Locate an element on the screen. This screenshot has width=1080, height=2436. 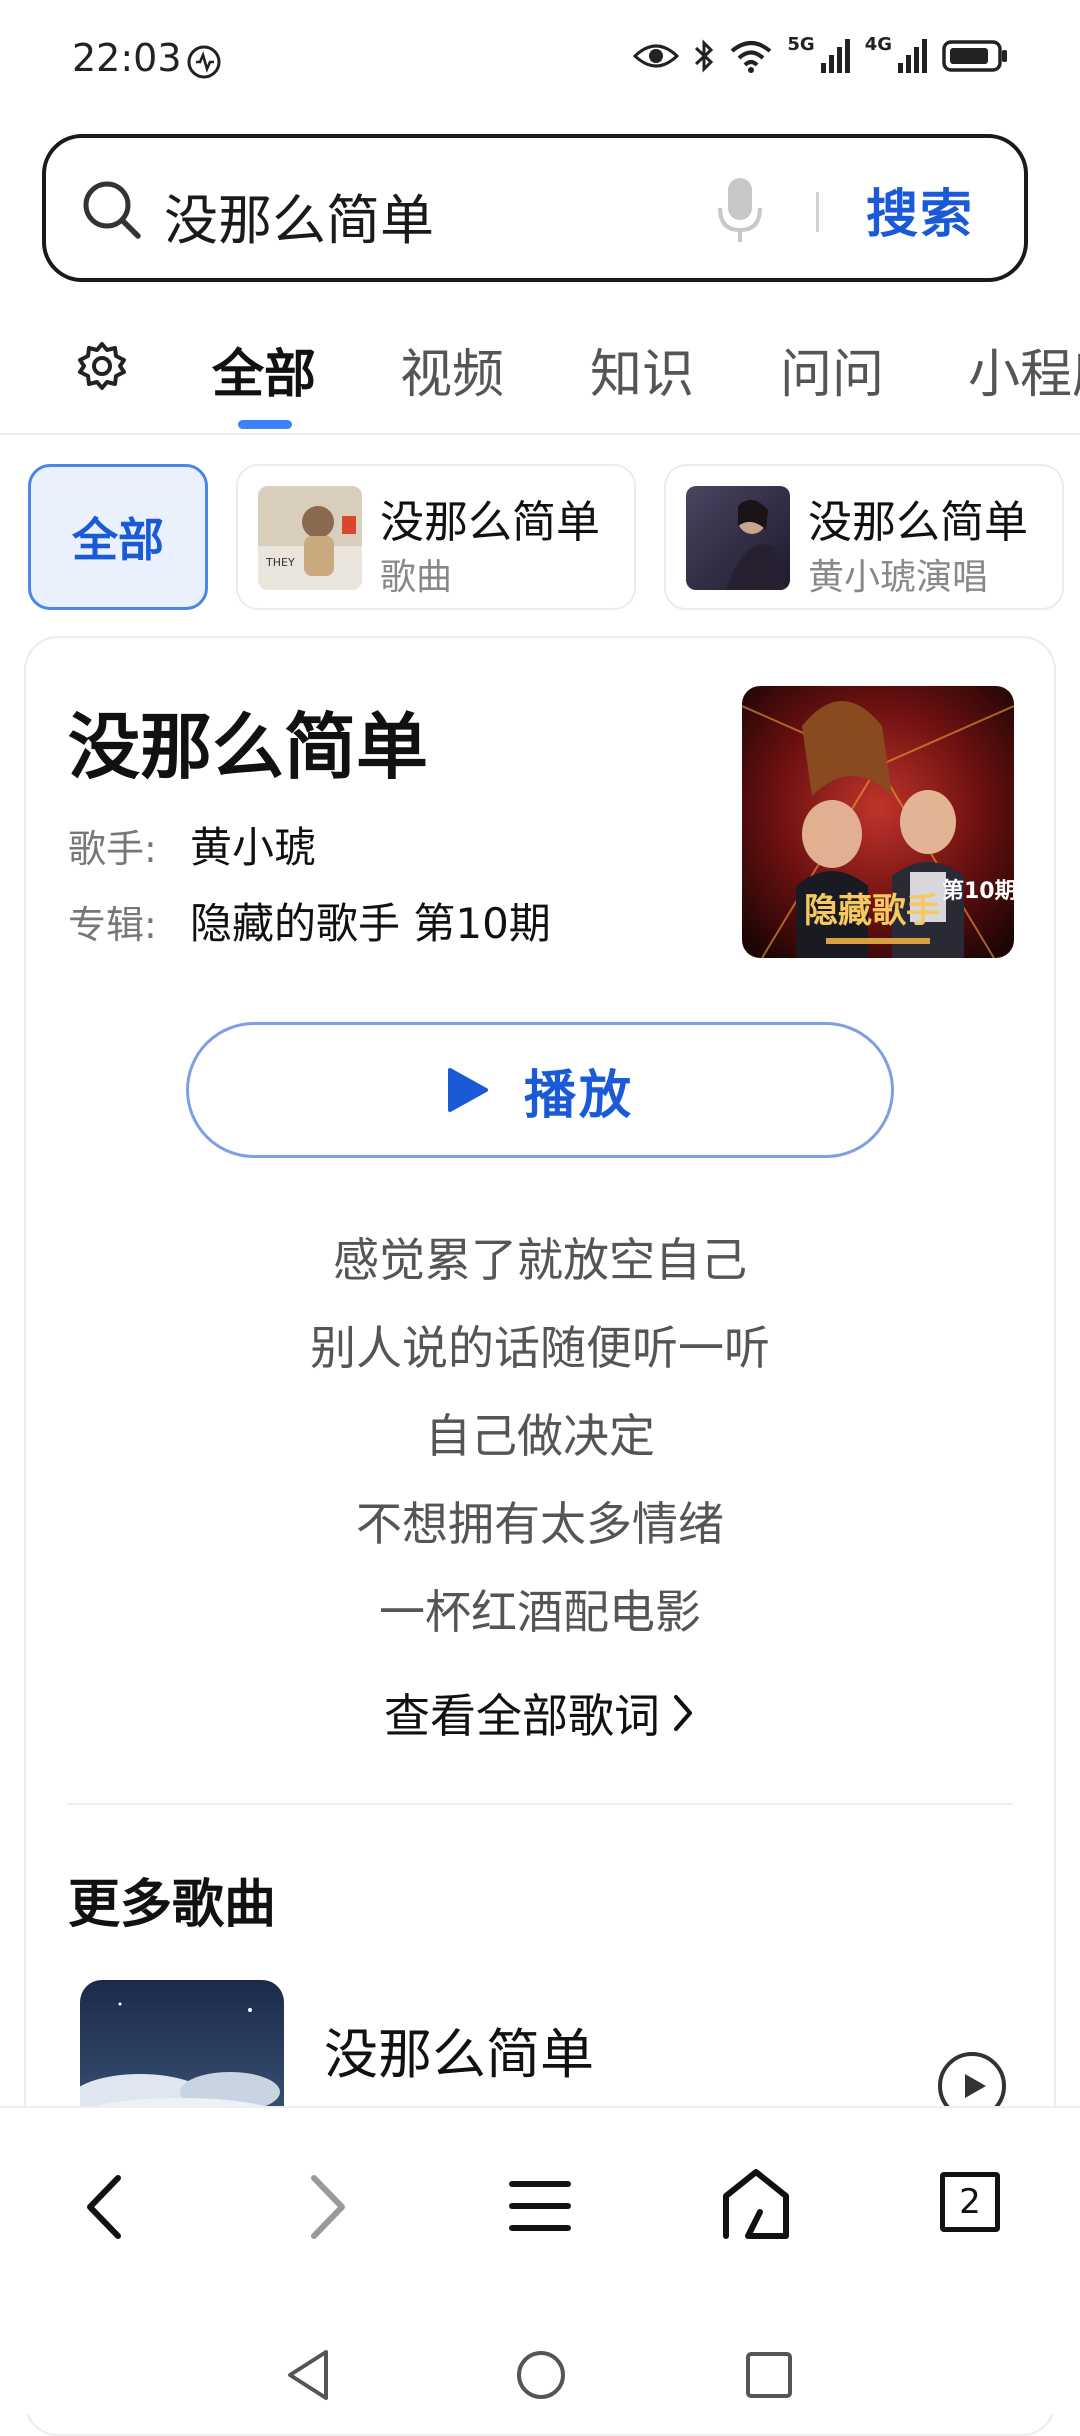
wifi-icon is located at coordinates (751, 57).